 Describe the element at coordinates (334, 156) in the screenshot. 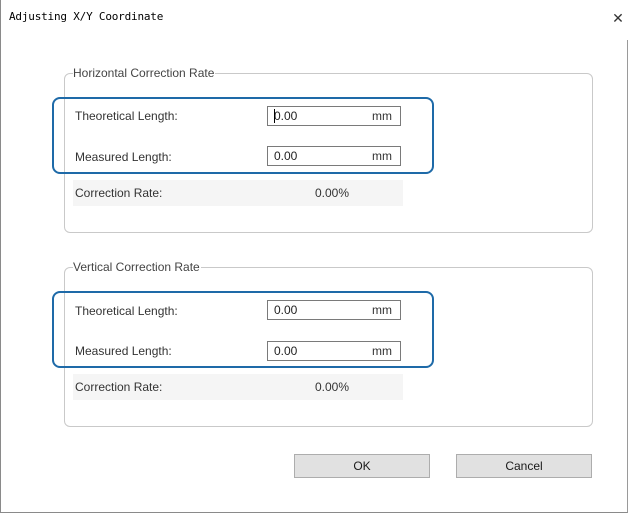

I see `horizontal-measured-input: 0.00 mm` at that location.